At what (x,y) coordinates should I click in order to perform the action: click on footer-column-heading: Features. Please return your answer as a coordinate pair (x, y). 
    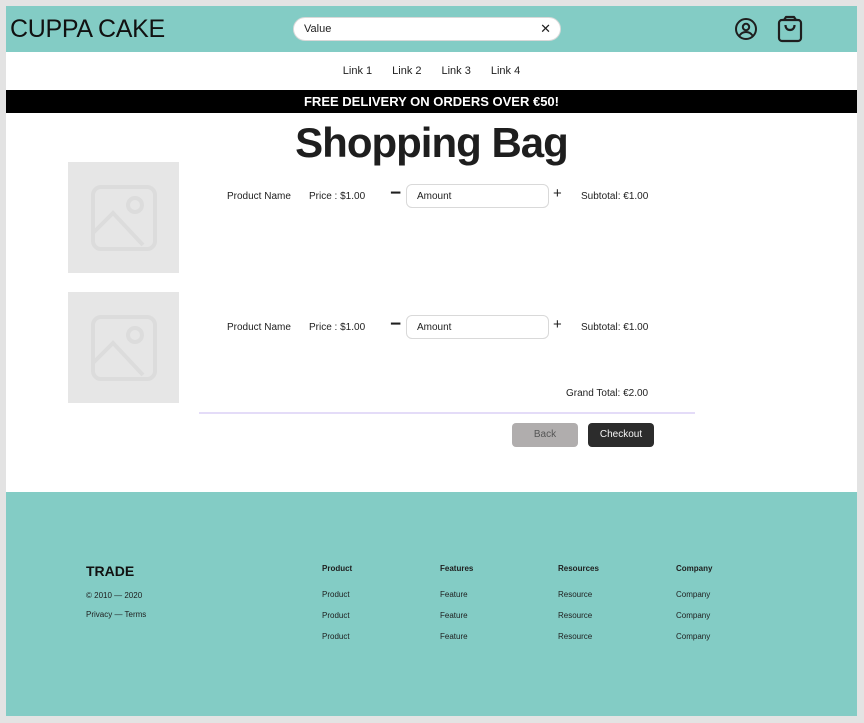
    Looking at the image, I should click on (457, 568).